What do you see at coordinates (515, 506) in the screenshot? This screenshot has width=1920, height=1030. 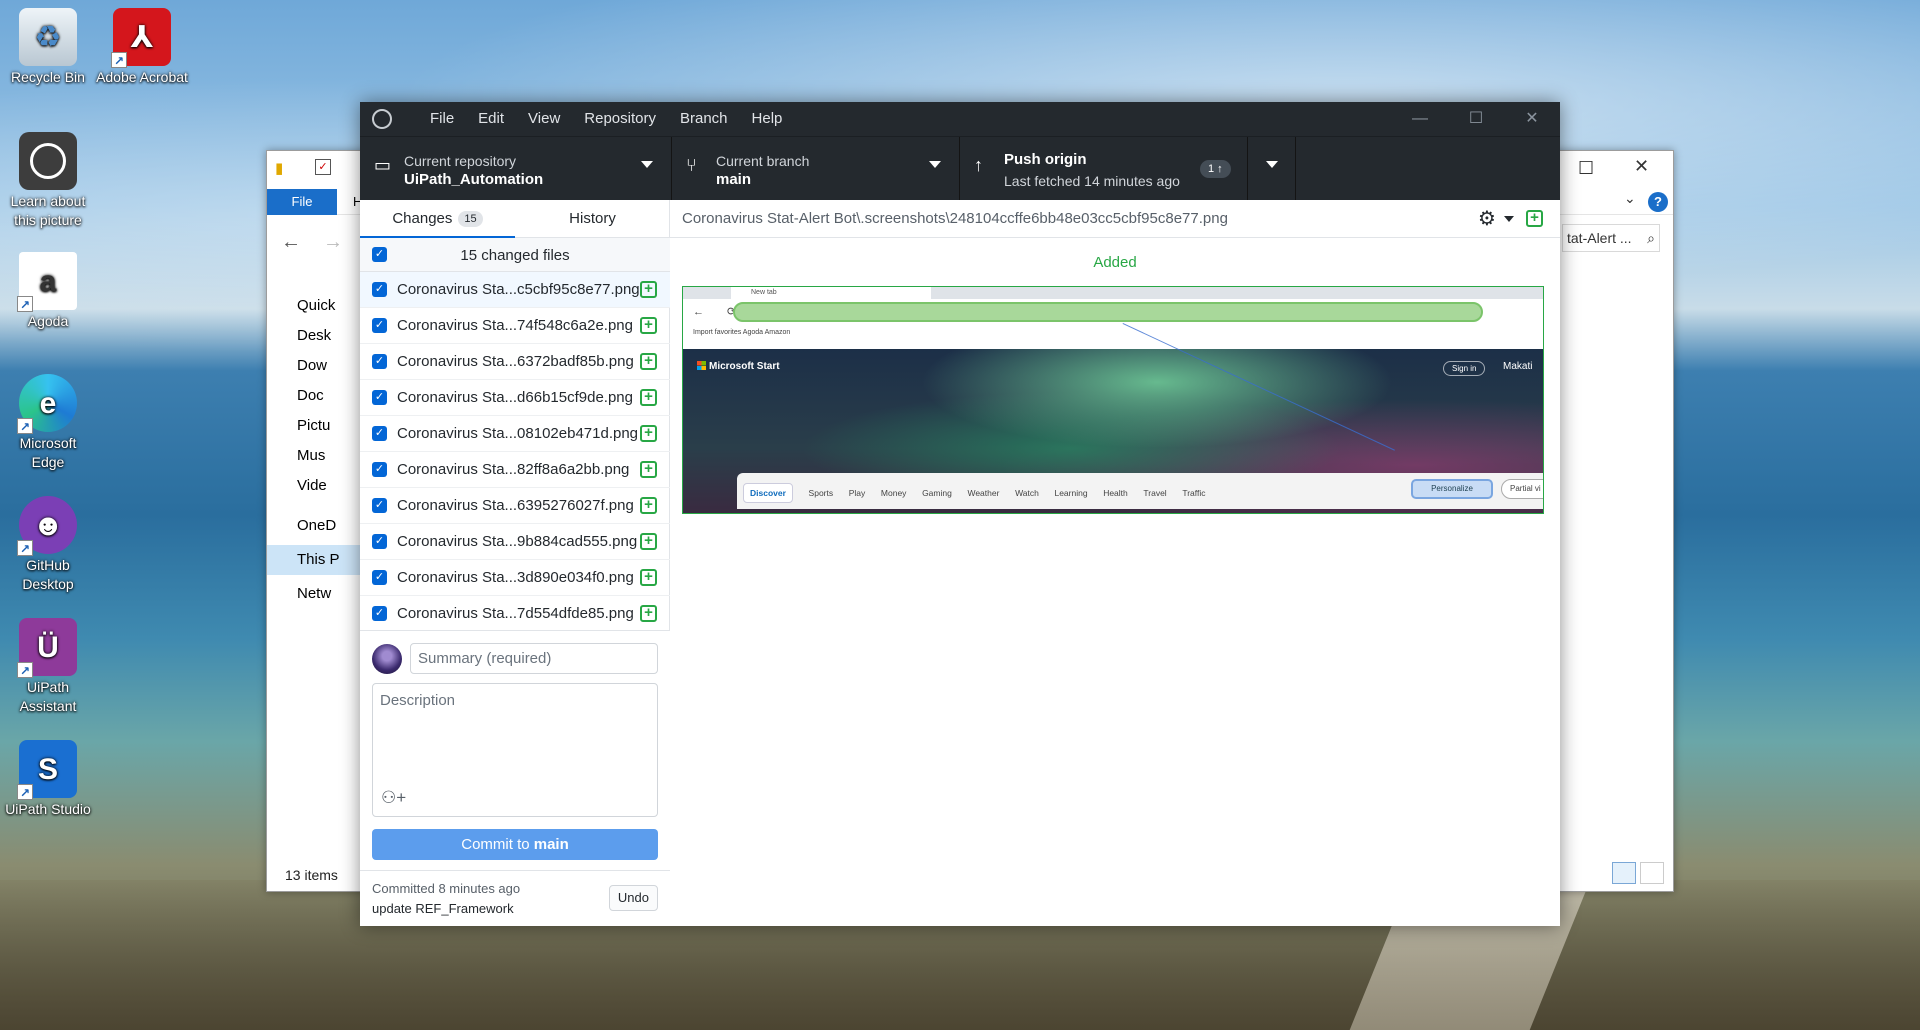 I see `list-item: ✓ Coronavirus Sta...6395276027f.png +` at bounding box center [515, 506].